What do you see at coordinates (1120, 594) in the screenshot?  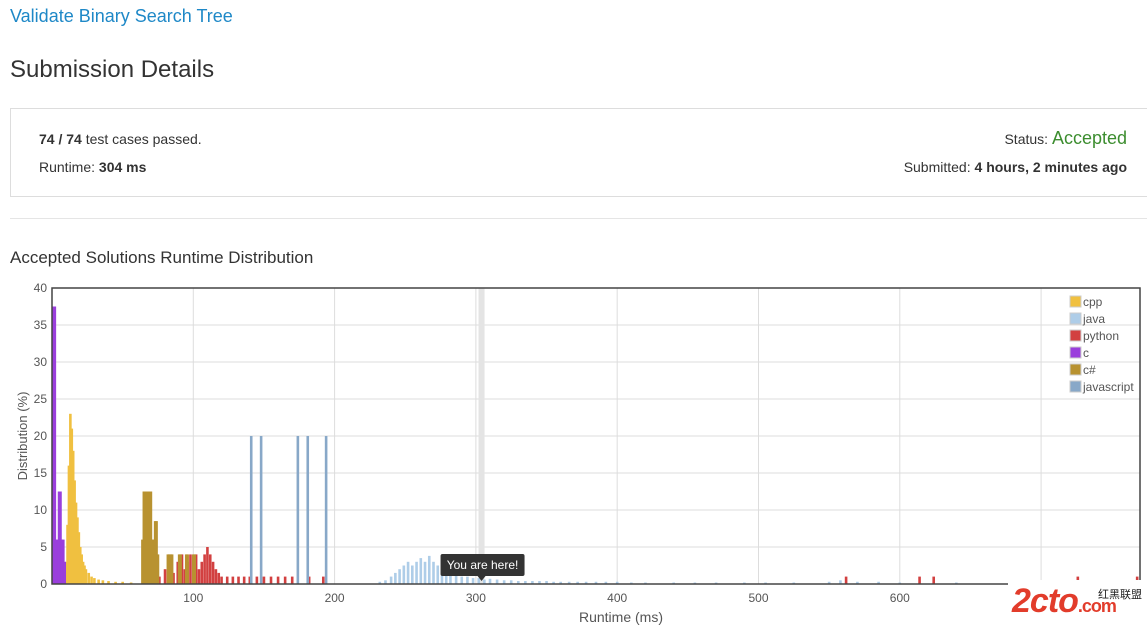 I see `watermark-cn: 红黑联盟` at bounding box center [1120, 594].